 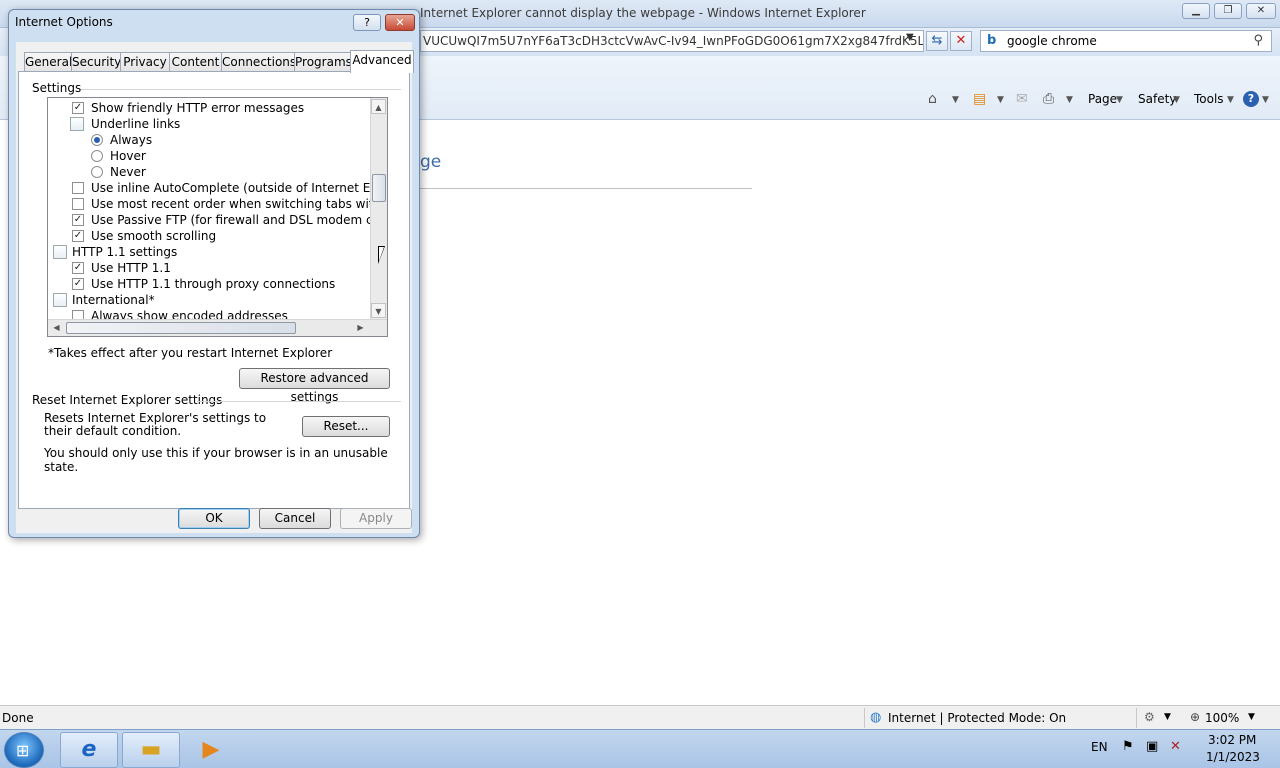 I want to click on start-button: ⊞, so click(x=24, y=750).